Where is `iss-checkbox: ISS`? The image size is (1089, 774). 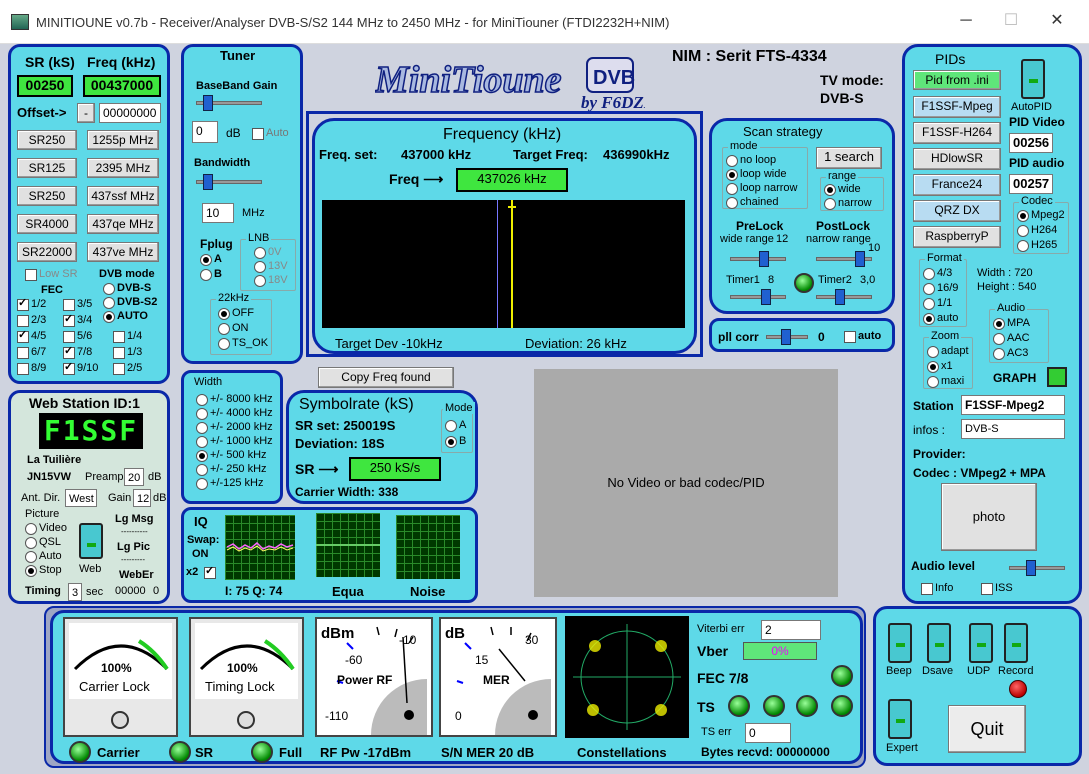
iss-checkbox: ISS is located at coordinates (997, 588).